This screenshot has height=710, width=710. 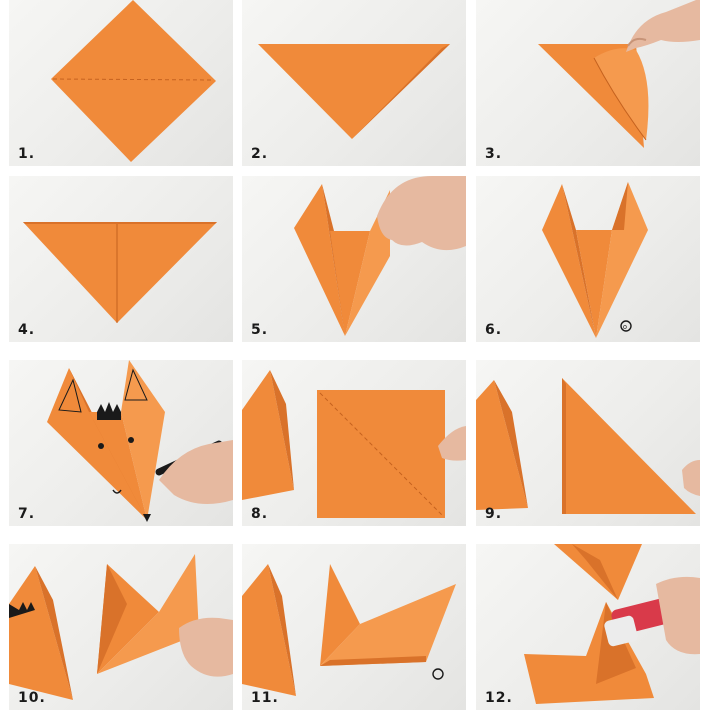 I want to click on folded-tail-figure, so click(x=349, y=630).